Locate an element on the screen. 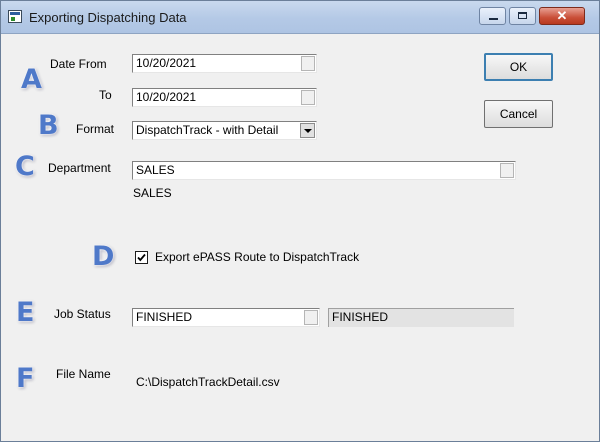 Image resolution: width=600 pixels, height=442 pixels. format-label: Format is located at coordinates (95, 129).